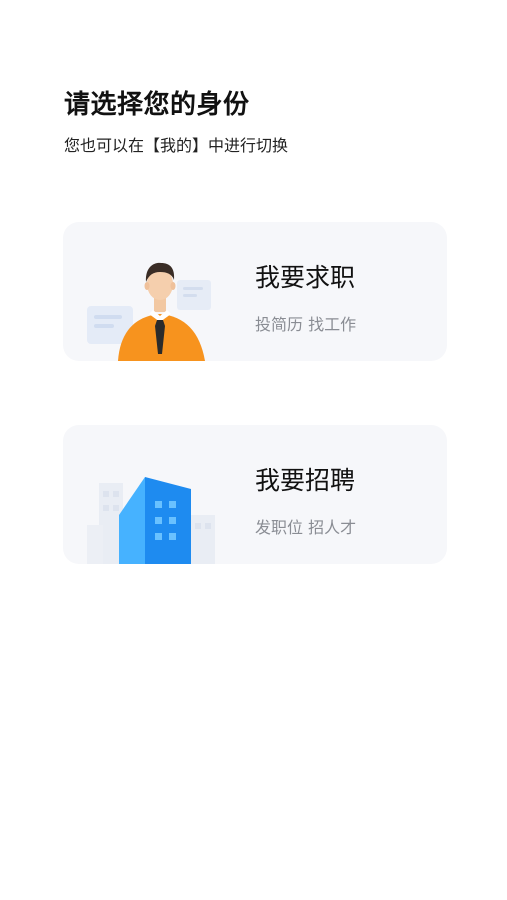  I want to click on job-seeker-title: 我要求职, so click(305, 277).